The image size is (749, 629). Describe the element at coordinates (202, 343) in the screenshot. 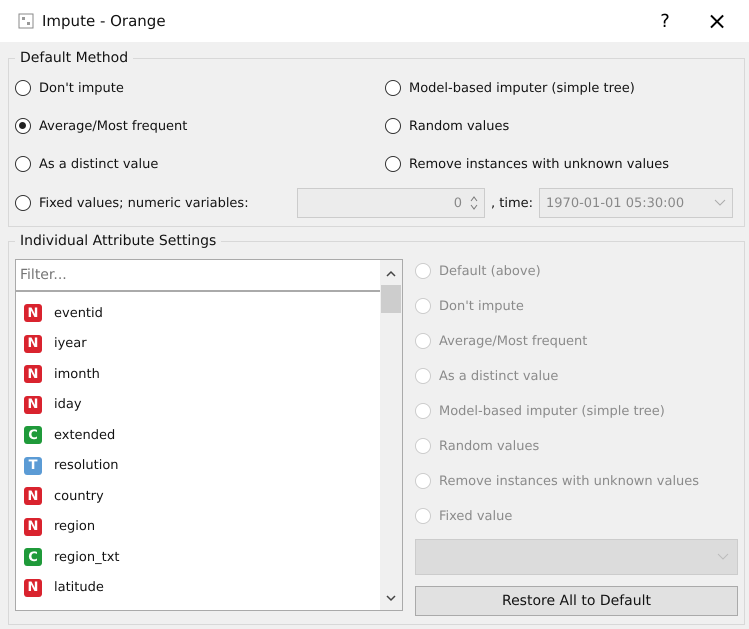

I see `attribute-item: N iyear` at that location.